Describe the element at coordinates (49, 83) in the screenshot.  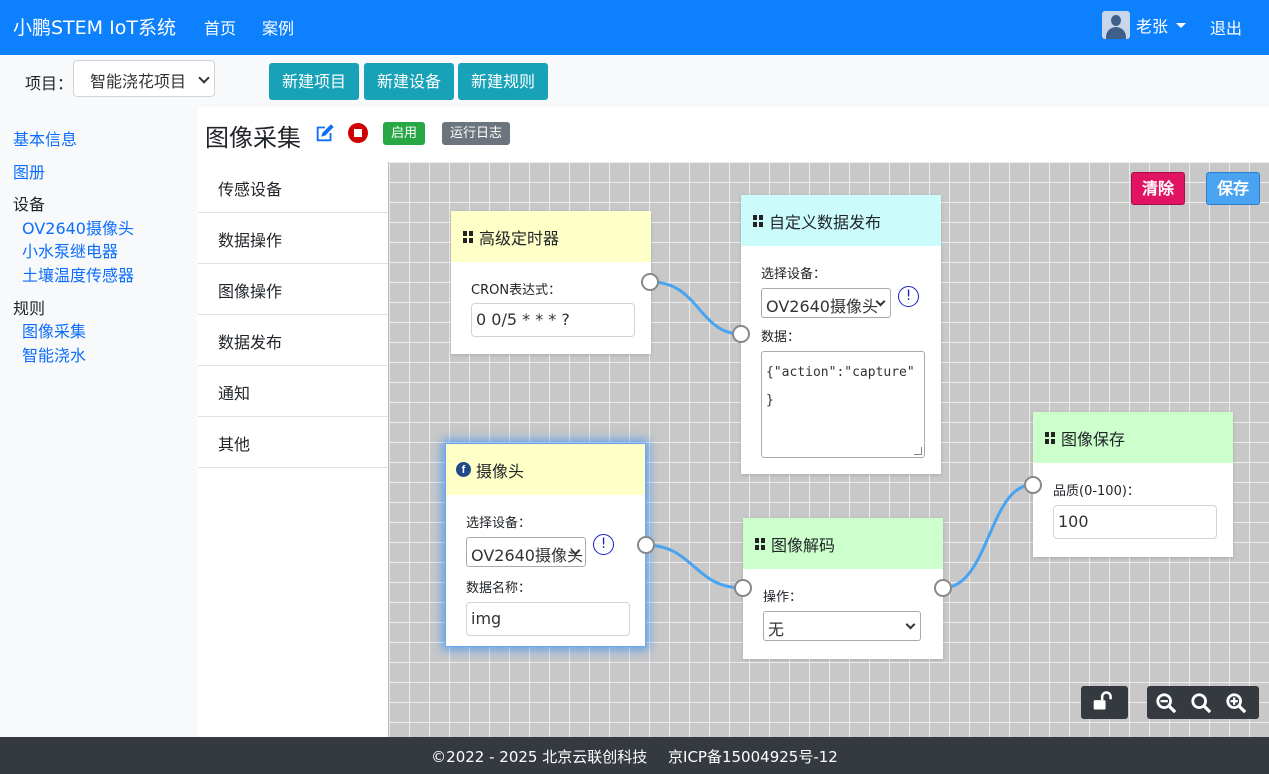
I see `project-label: 项目：` at that location.